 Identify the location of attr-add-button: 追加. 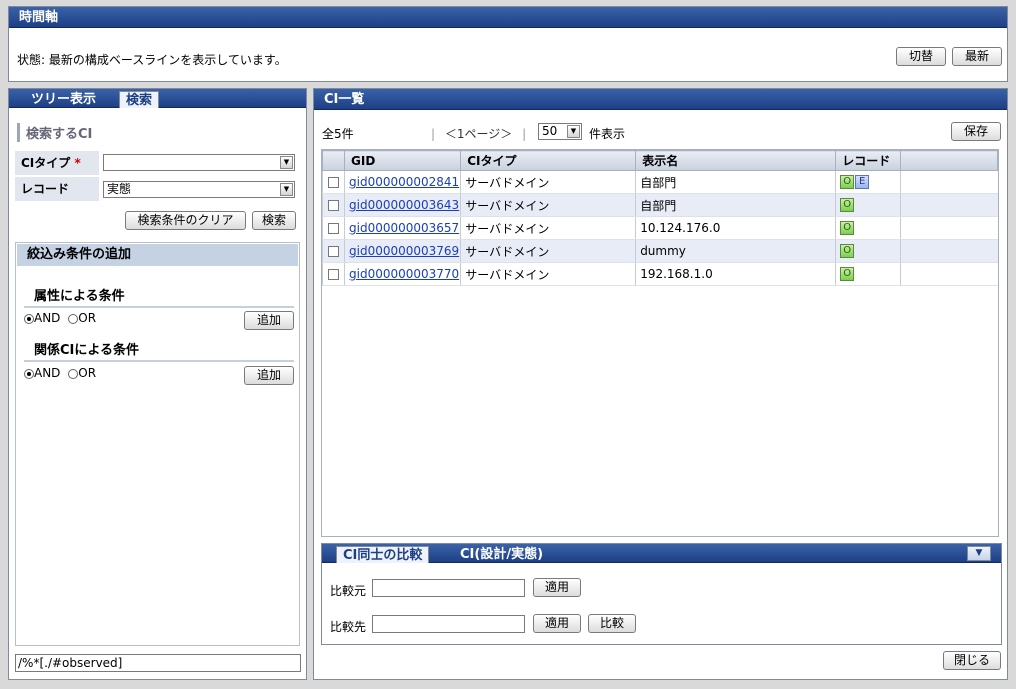
(269, 320).